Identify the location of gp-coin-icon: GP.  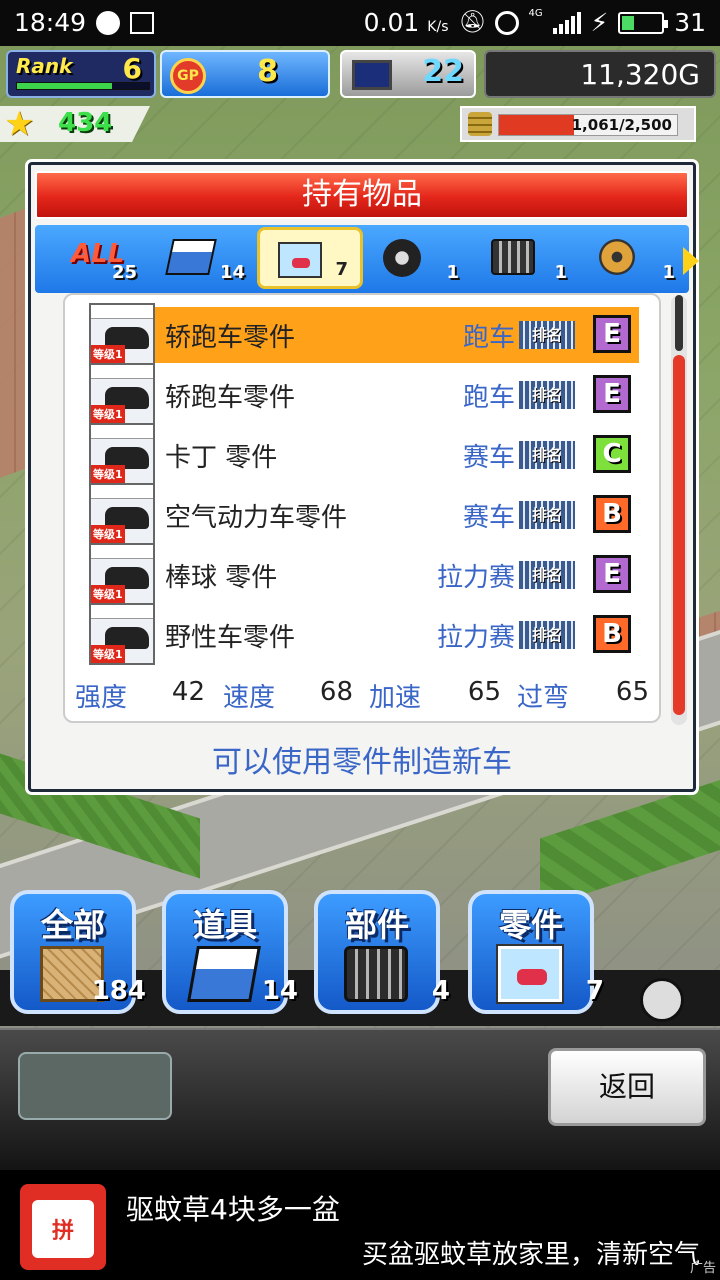
(188, 76).